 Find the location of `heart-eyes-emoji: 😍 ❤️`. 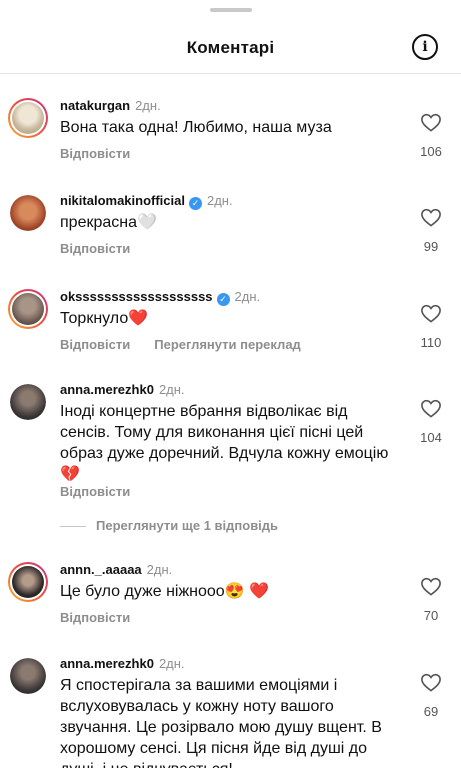

heart-eyes-emoji: 😍 ❤️ is located at coordinates (246, 591).